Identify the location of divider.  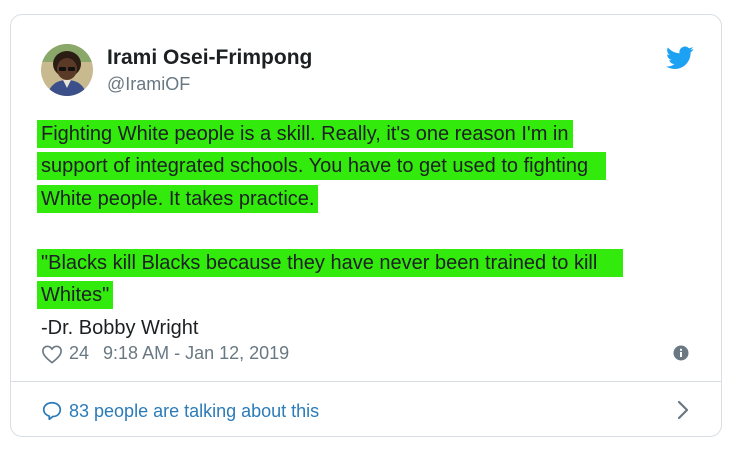
(366, 381).